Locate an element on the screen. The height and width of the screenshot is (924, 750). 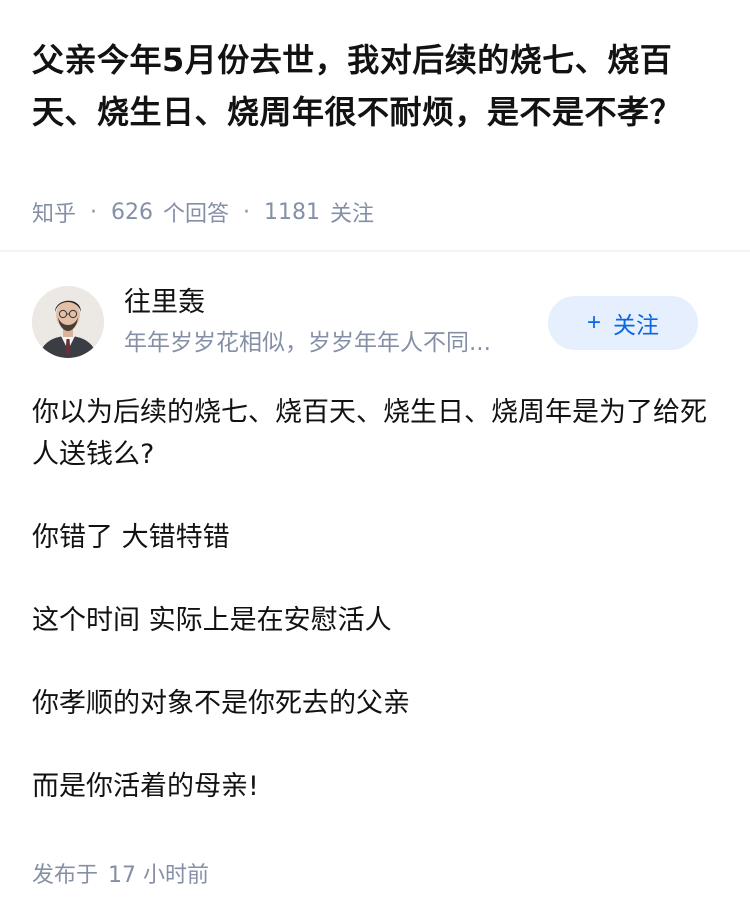
posted-time: 发布于 17 小时前 is located at coordinates (120, 873).